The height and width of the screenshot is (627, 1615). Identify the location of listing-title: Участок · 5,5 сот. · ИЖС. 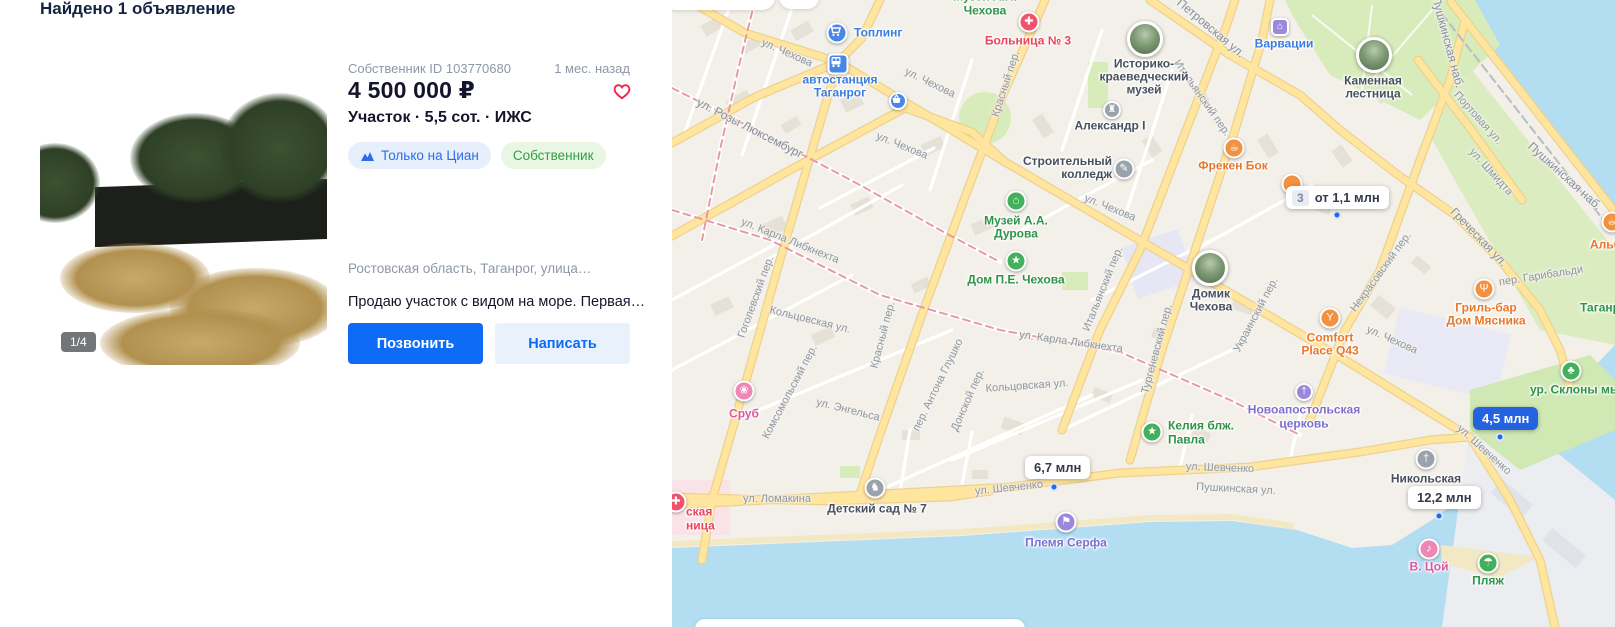
(440, 118).